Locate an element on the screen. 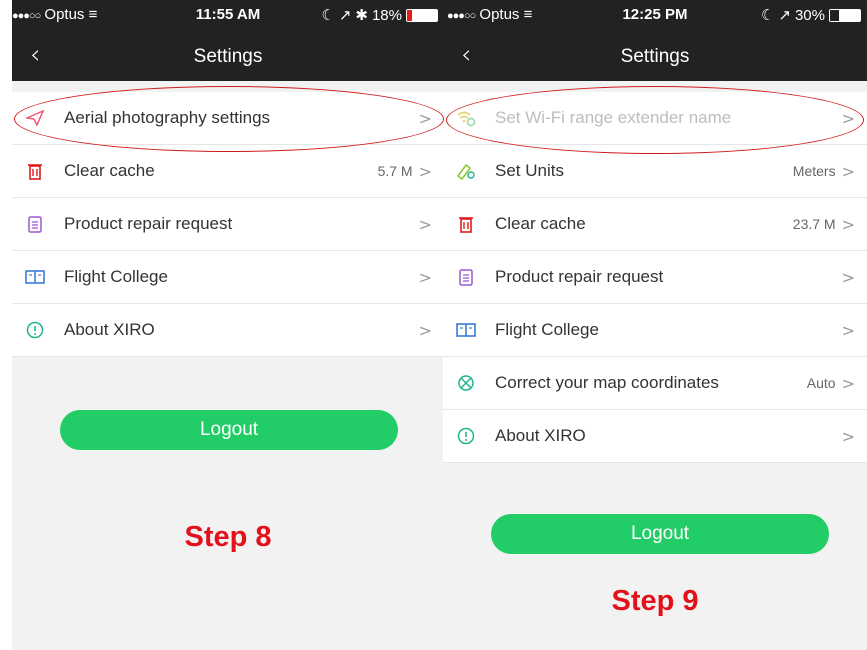 Image resolution: width=867 pixels, height=650 pixels. settings-row-map-coordinates: Correct your map coordinates Auto > is located at coordinates (655, 383).